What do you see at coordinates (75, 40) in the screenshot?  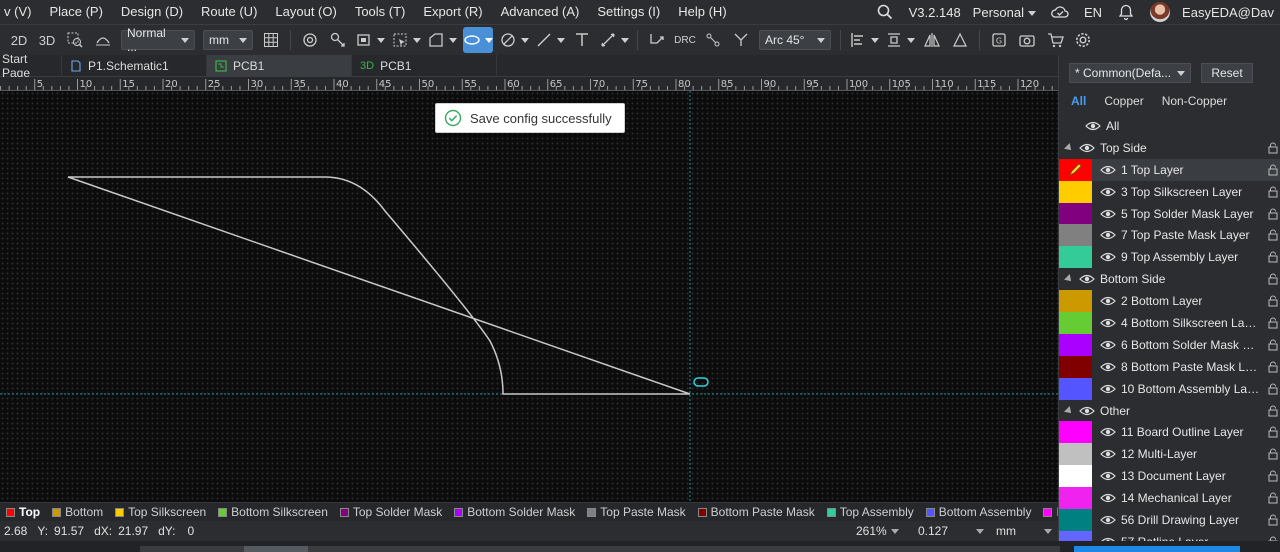 I see `zoom-area-icon` at bounding box center [75, 40].